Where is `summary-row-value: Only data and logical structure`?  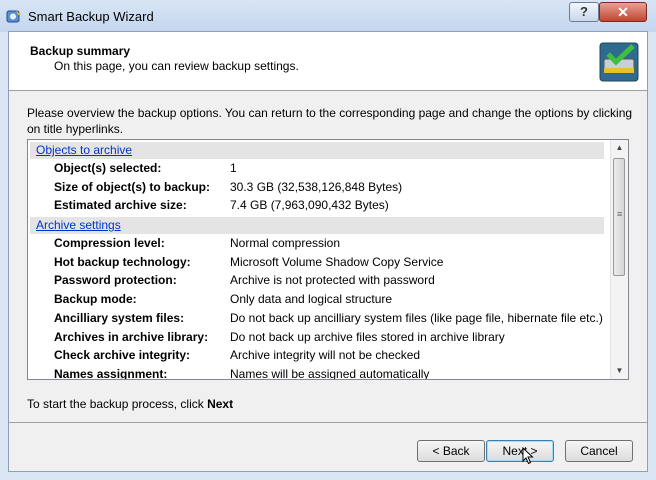
summary-row-value: Only data and logical structure is located at coordinates (311, 299).